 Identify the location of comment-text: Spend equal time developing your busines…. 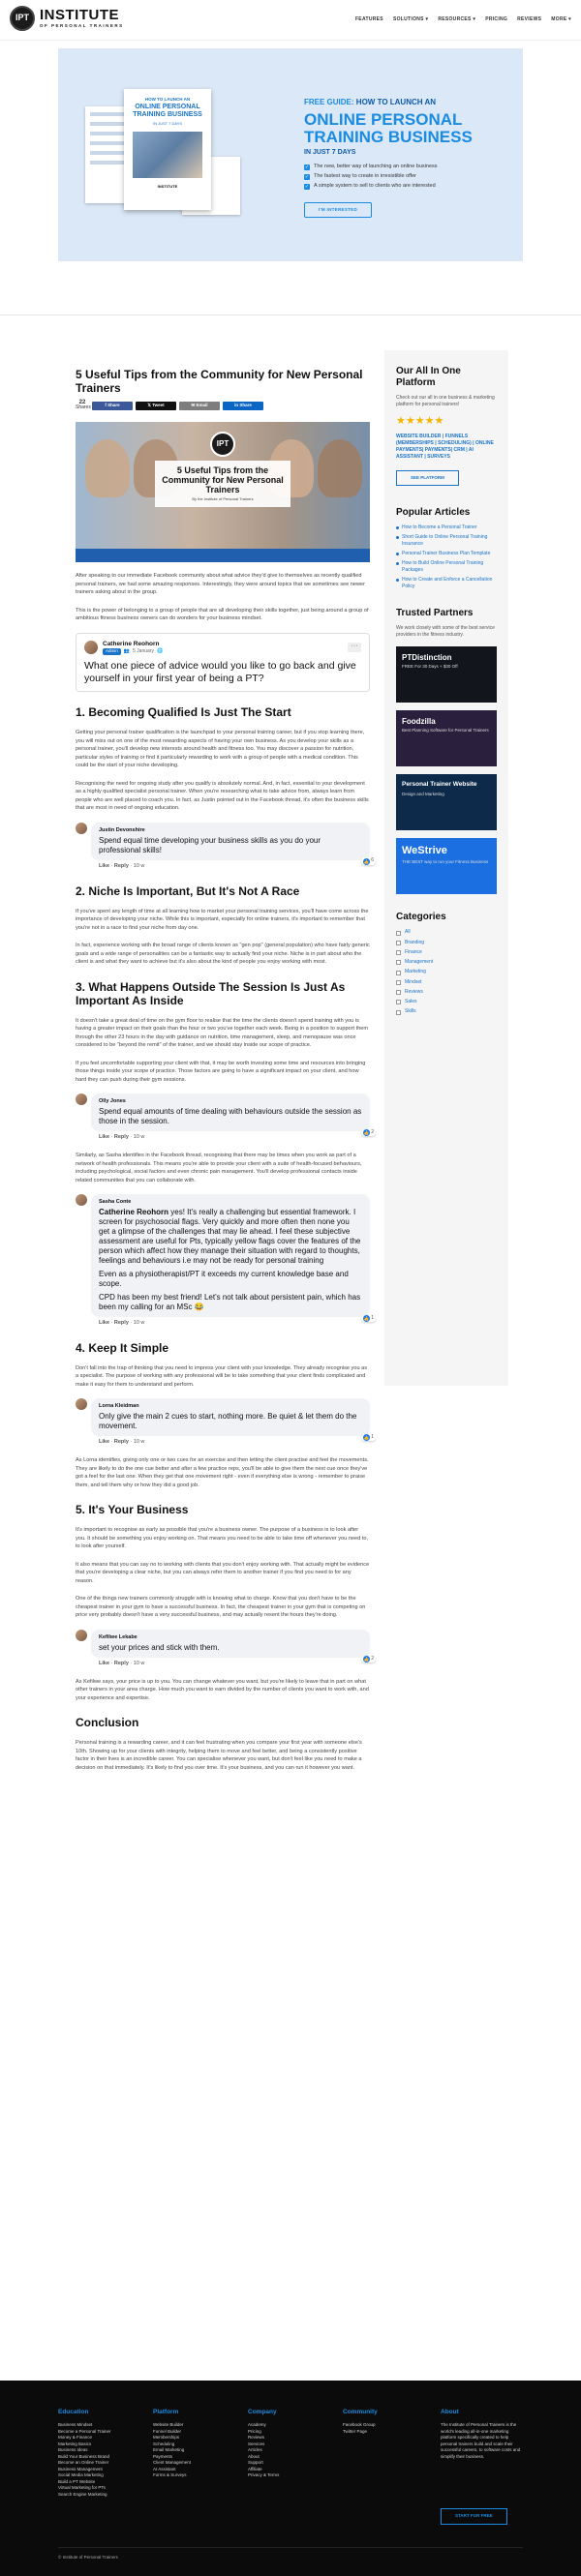
(210, 844).